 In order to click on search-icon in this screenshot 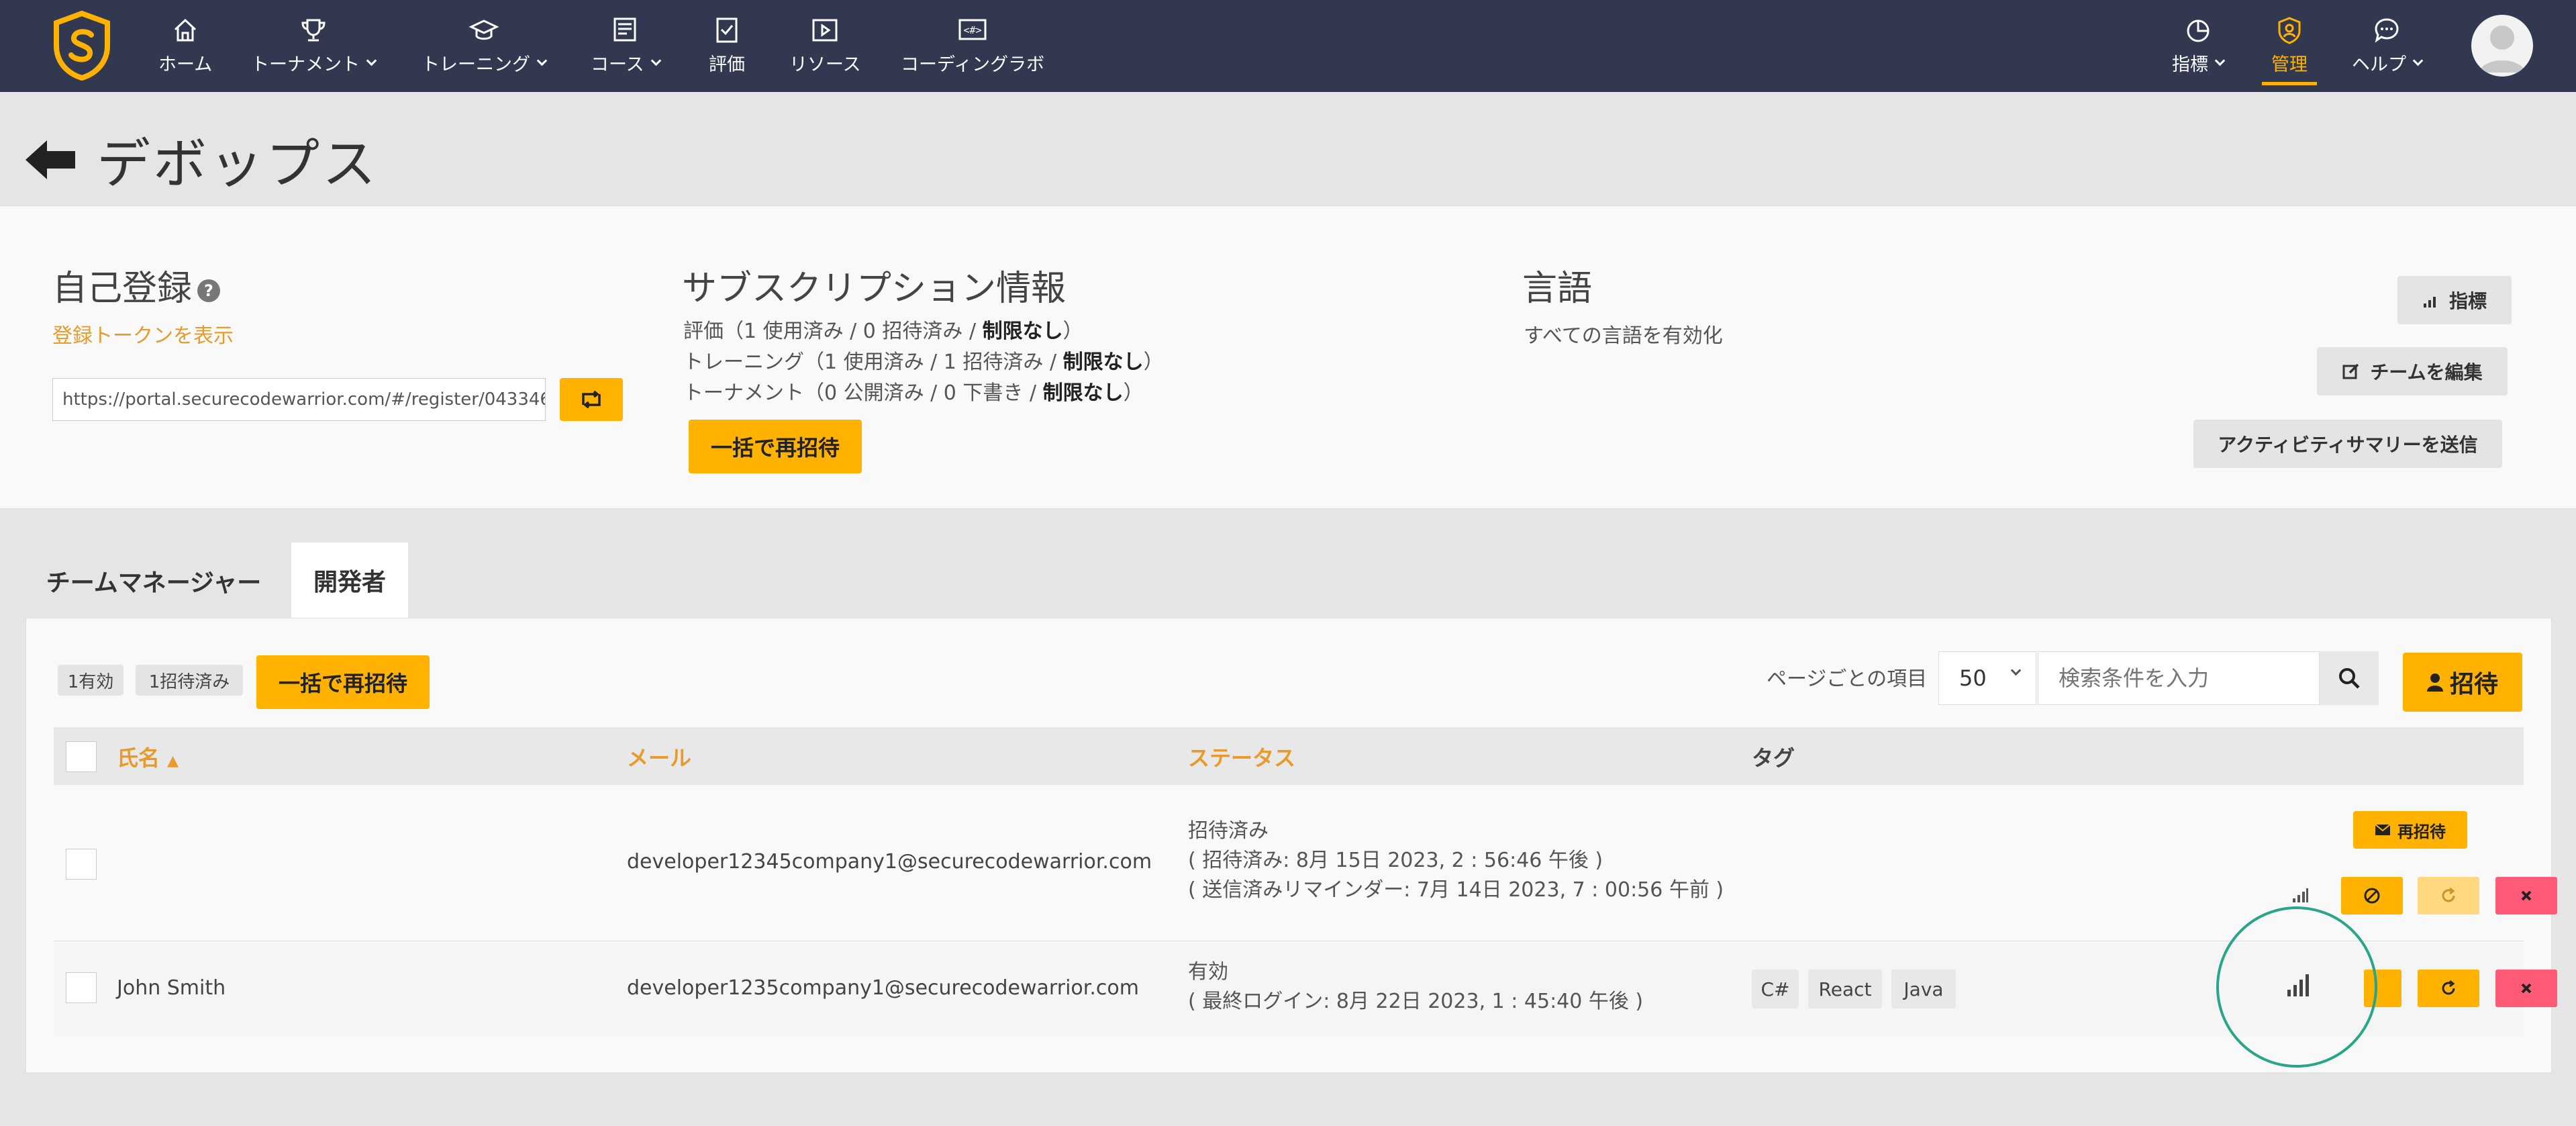, I will do `click(2349, 678)`.